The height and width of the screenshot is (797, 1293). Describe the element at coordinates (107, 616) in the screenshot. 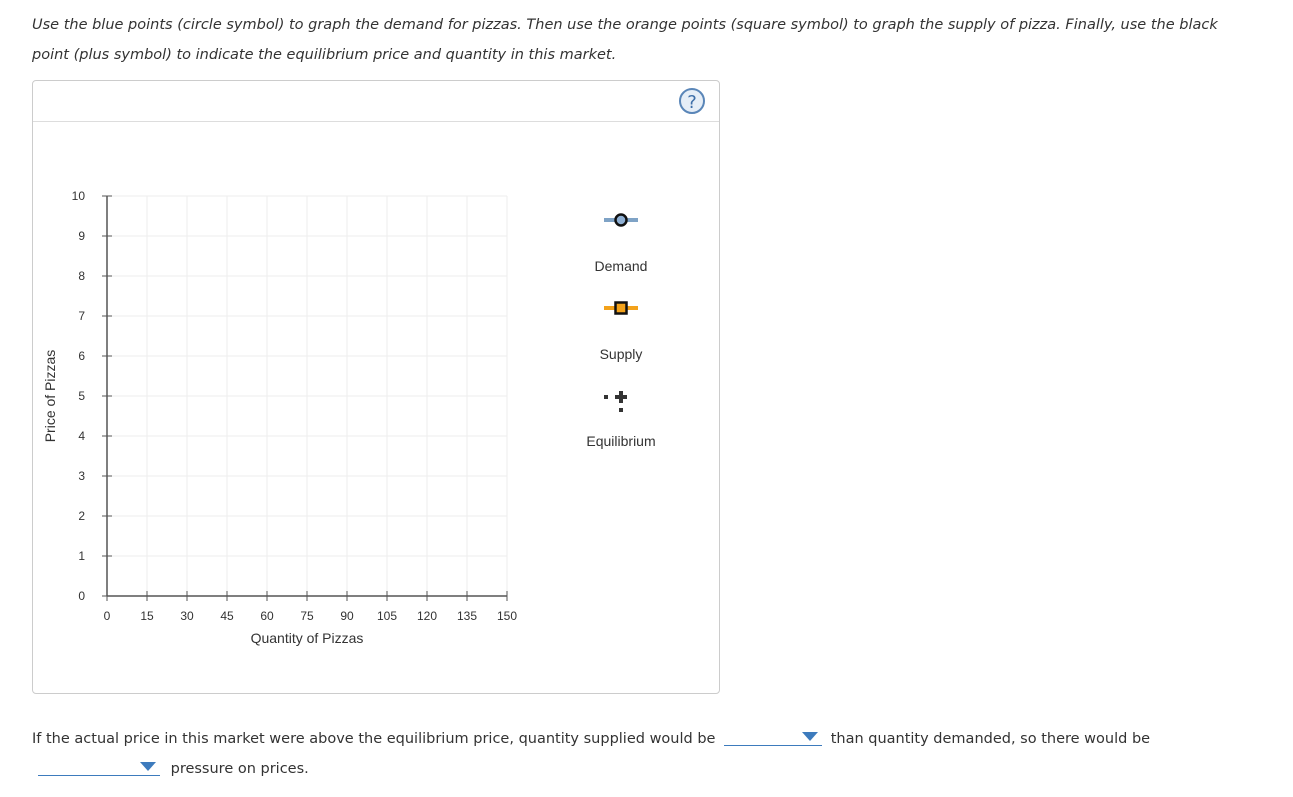

I see `x-tick-label: 0` at that location.